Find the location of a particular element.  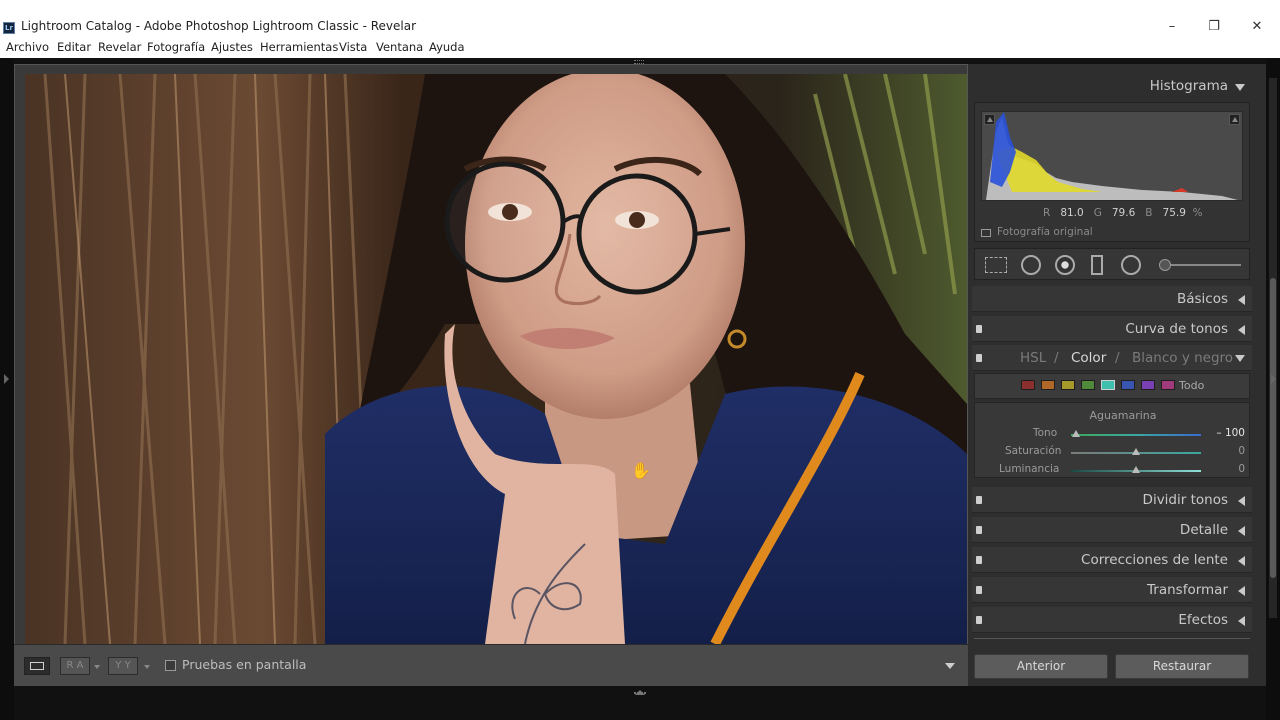

panel-curva: Curva de tonos is located at coordinates (1112, 329).